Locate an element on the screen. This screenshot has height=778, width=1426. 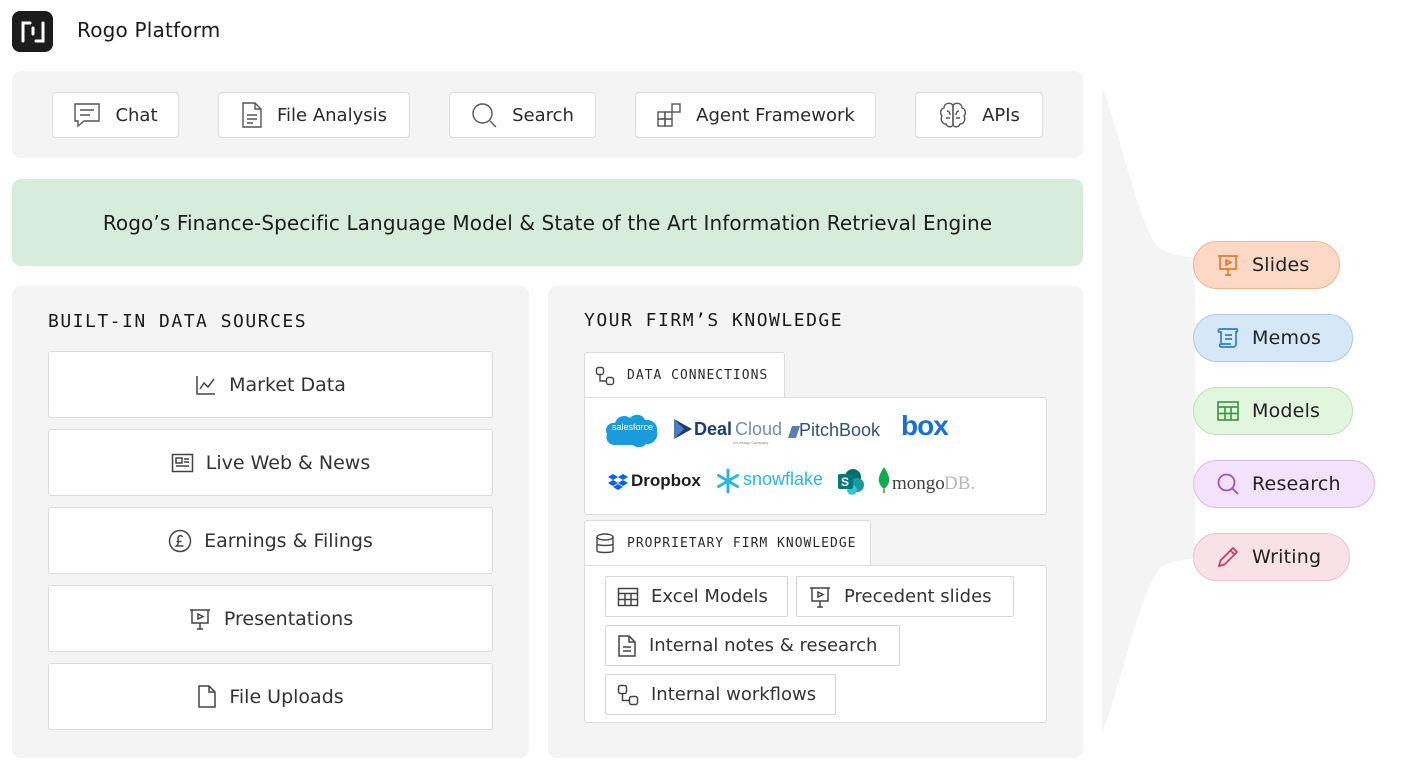
database-icon is located at coordinates (605, 543).